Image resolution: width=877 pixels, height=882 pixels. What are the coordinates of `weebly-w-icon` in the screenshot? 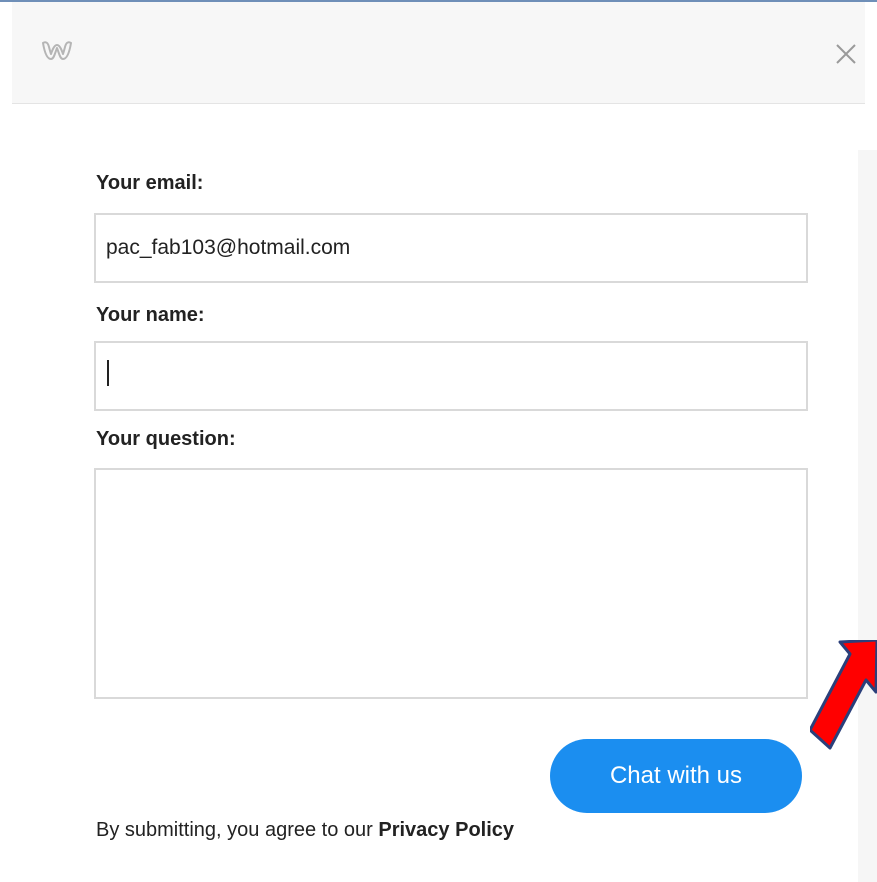 It's located at (57, 50).